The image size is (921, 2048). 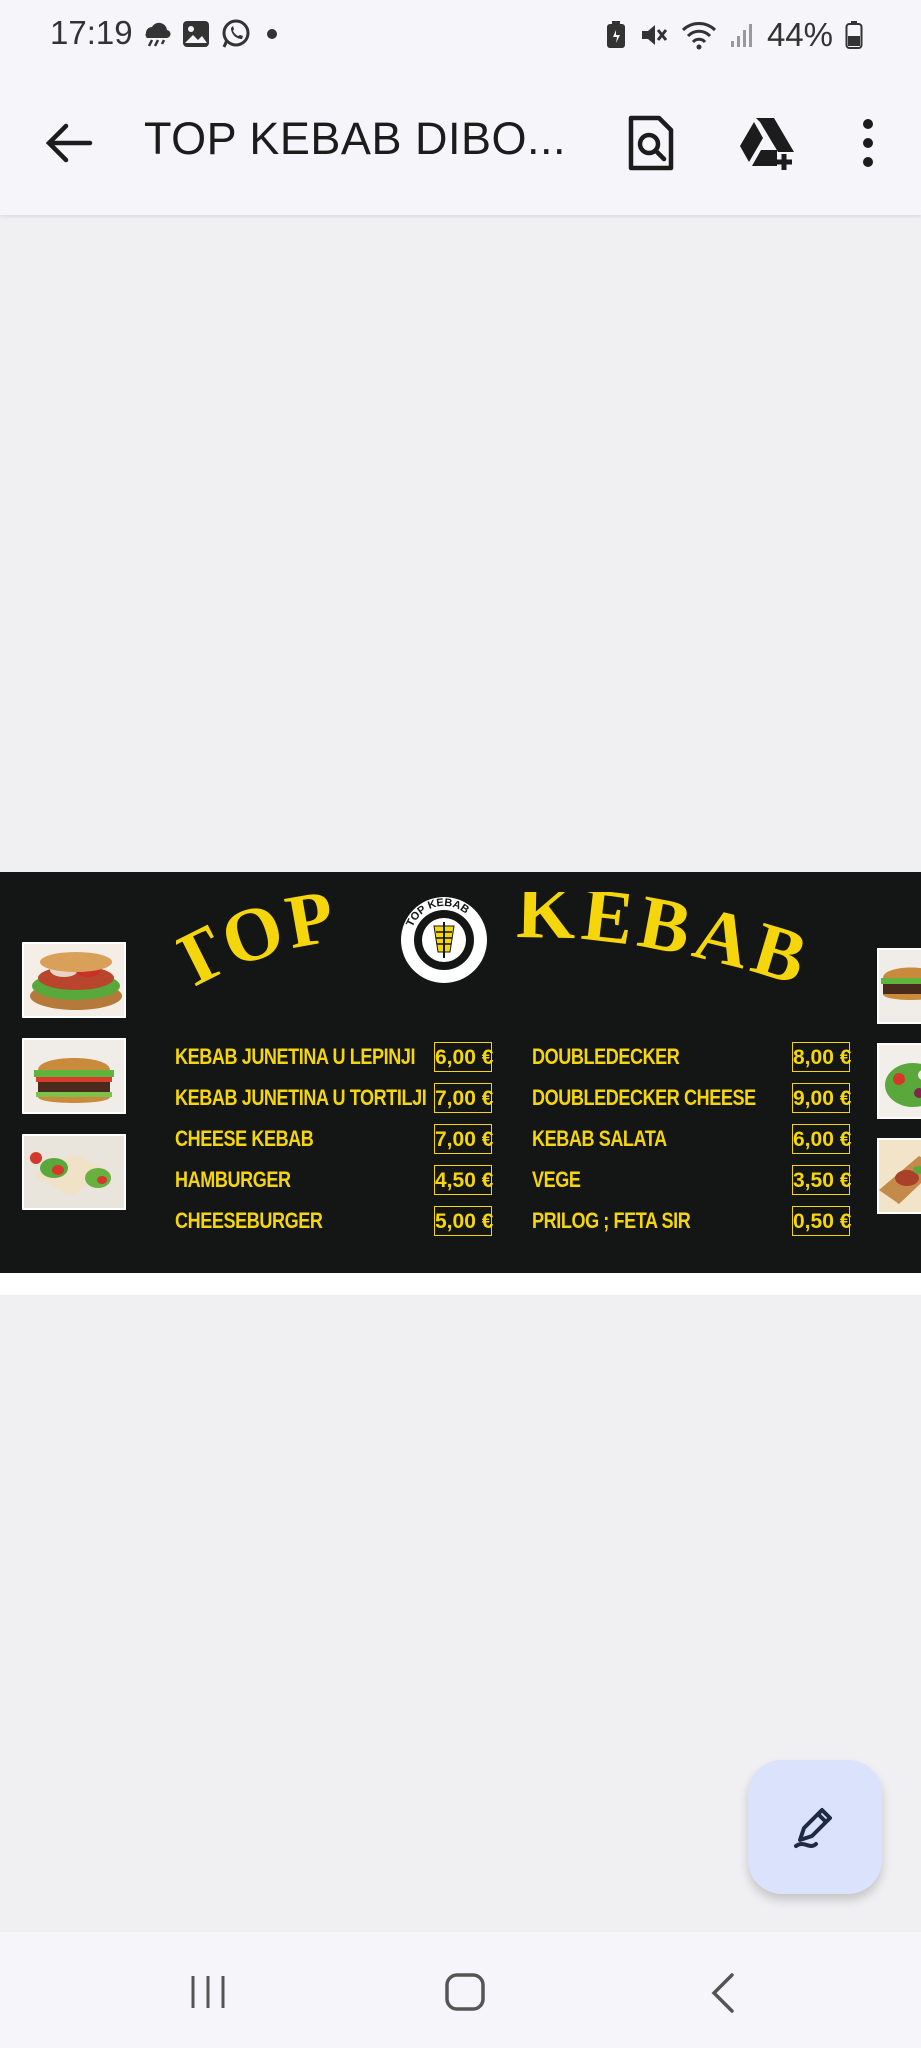 I want to click on food-photo-wrap-right, so click(x=899, y=1176).